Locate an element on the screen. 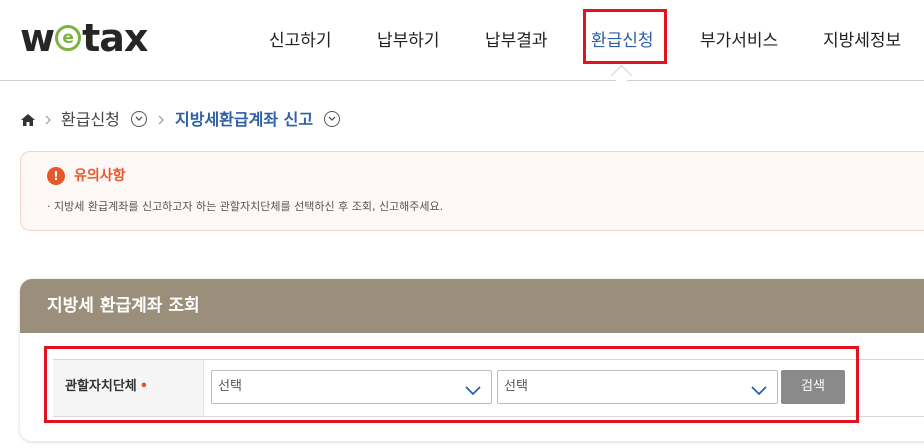 Image resolution: width=924 pixels, height=448 pixels. logo-e-mark: e is located at coordinates (68, 37).